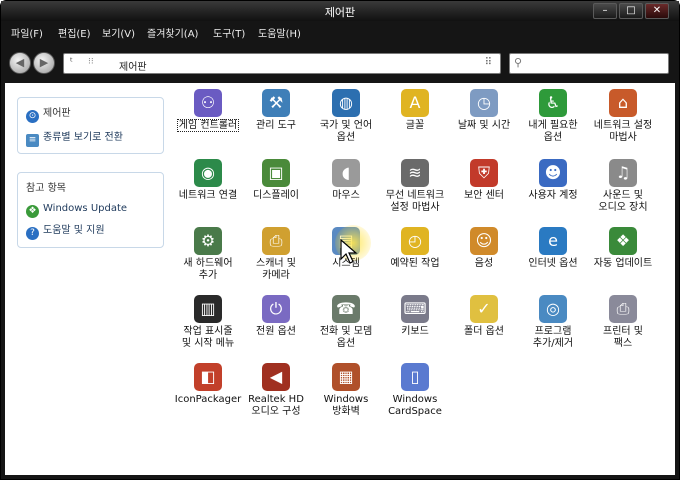 The image size is (680, 480). Describe the element at coordinates (484, 241) in the screenshot. I see `speech-icon: ☺` at that location.